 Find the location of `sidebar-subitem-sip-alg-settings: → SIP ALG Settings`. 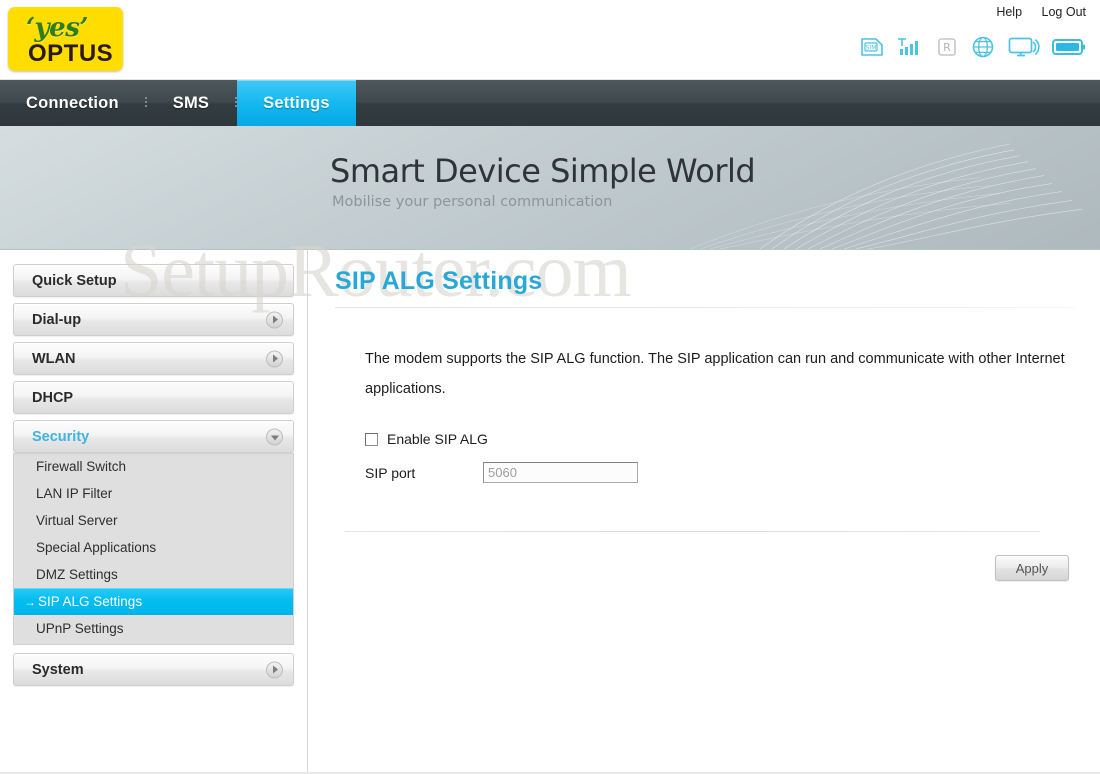

sidebar-subitem-sip-alg-settings: → SIP ALG Settings is located at coordinates (153, 601).